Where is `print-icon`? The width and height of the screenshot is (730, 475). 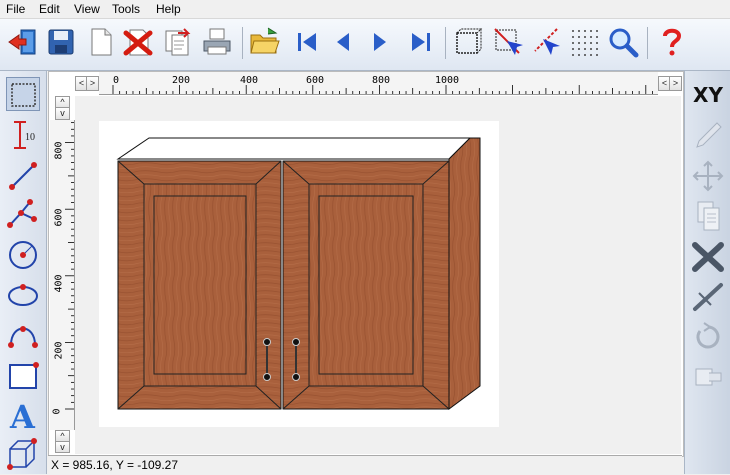
print-icon is located at coordinates (217, 42).